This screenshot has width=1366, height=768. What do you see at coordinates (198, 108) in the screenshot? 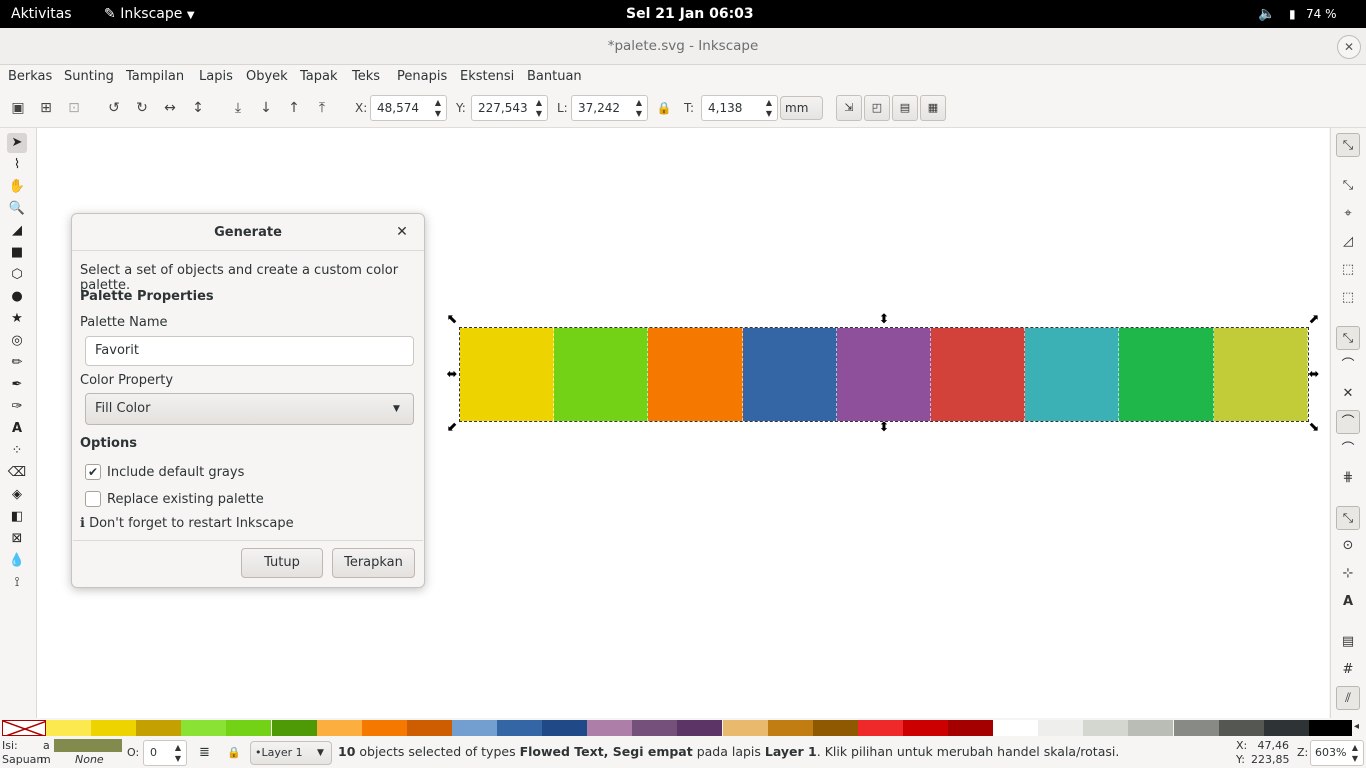
I see `flip-vertical-icon: ↕` at bounding box center [198, 108].